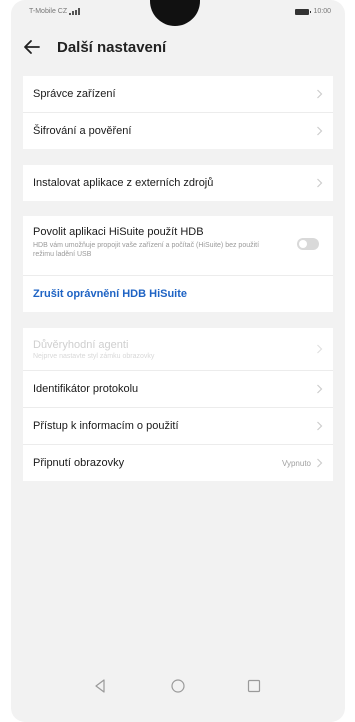  I want to click on encryption-label: Šifrování a pověření, so click(82, 131).